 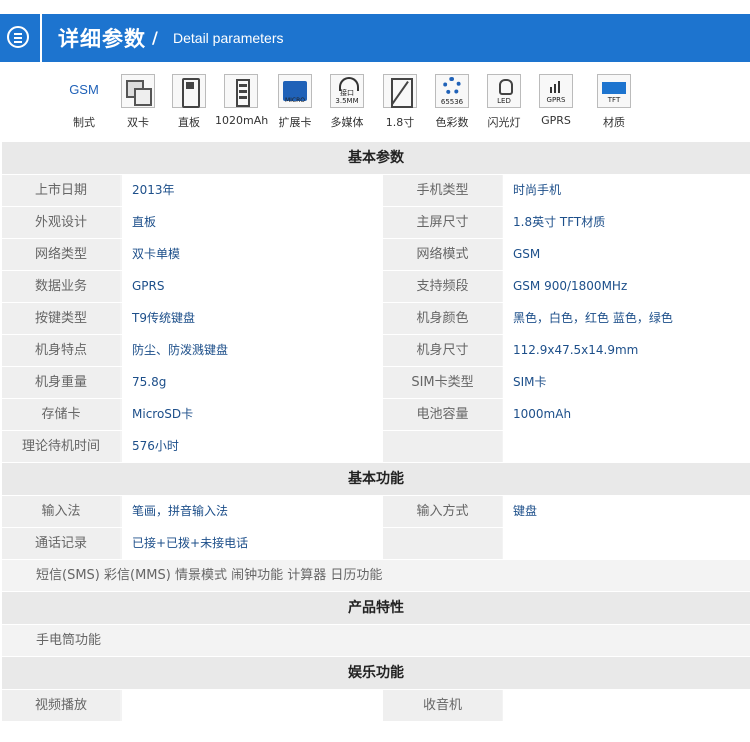 What do you see at coordinates (242, 120) in the screenshot?
I see `feature-label: 1020mAh` at bounding box center [242, 120].